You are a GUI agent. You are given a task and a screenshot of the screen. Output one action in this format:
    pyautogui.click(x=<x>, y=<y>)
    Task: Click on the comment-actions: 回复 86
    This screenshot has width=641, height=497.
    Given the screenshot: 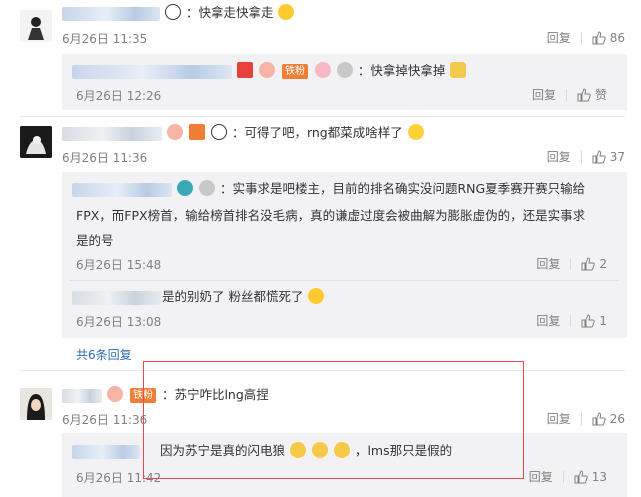 What is the action you would take?
    pyautogui.click(x=586, y=37)
    